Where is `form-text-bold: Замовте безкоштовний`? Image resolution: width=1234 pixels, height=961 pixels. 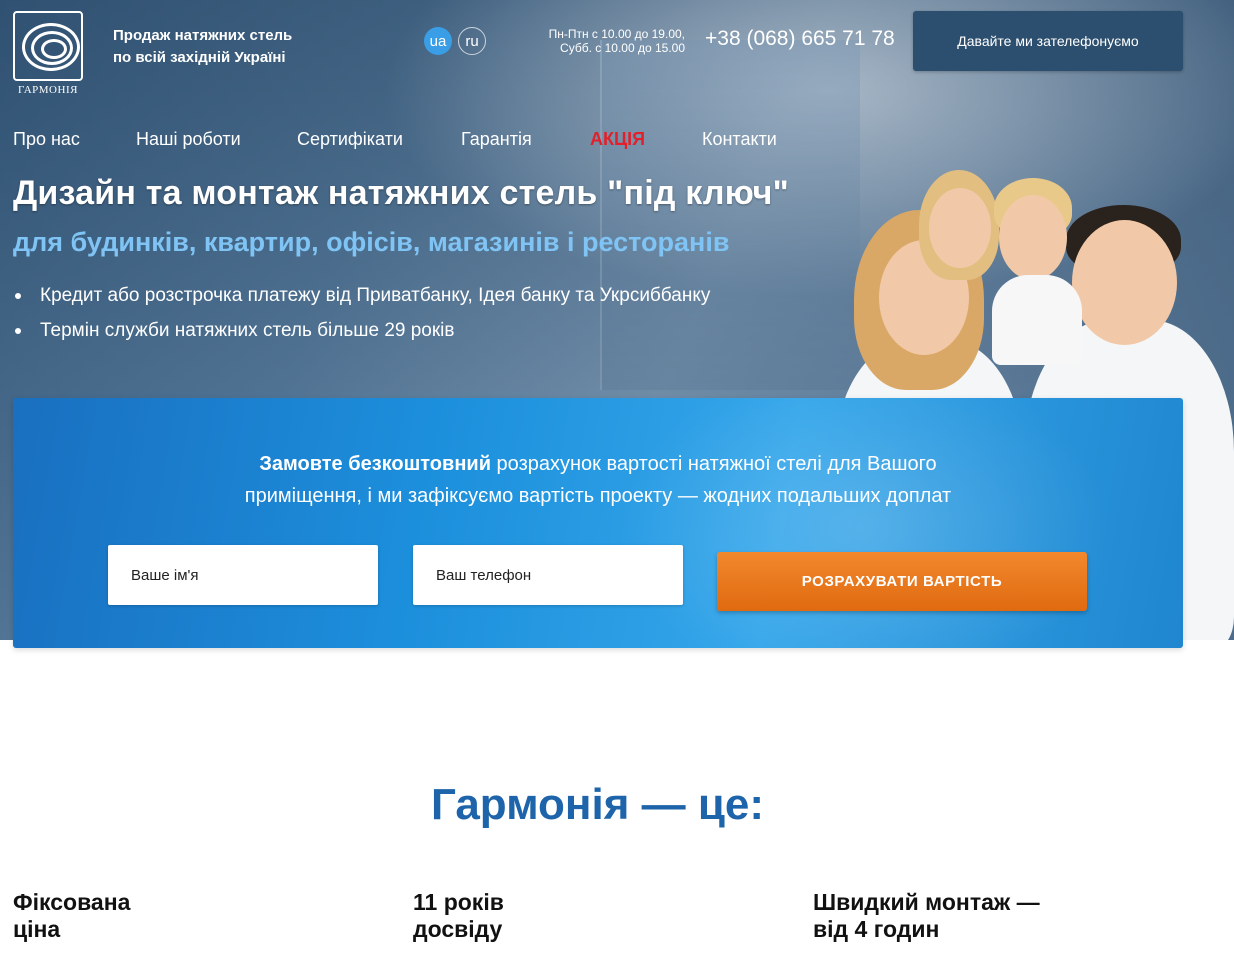 form-text-bold: Замовте безкоштовний is located at coordinates (375, 464).